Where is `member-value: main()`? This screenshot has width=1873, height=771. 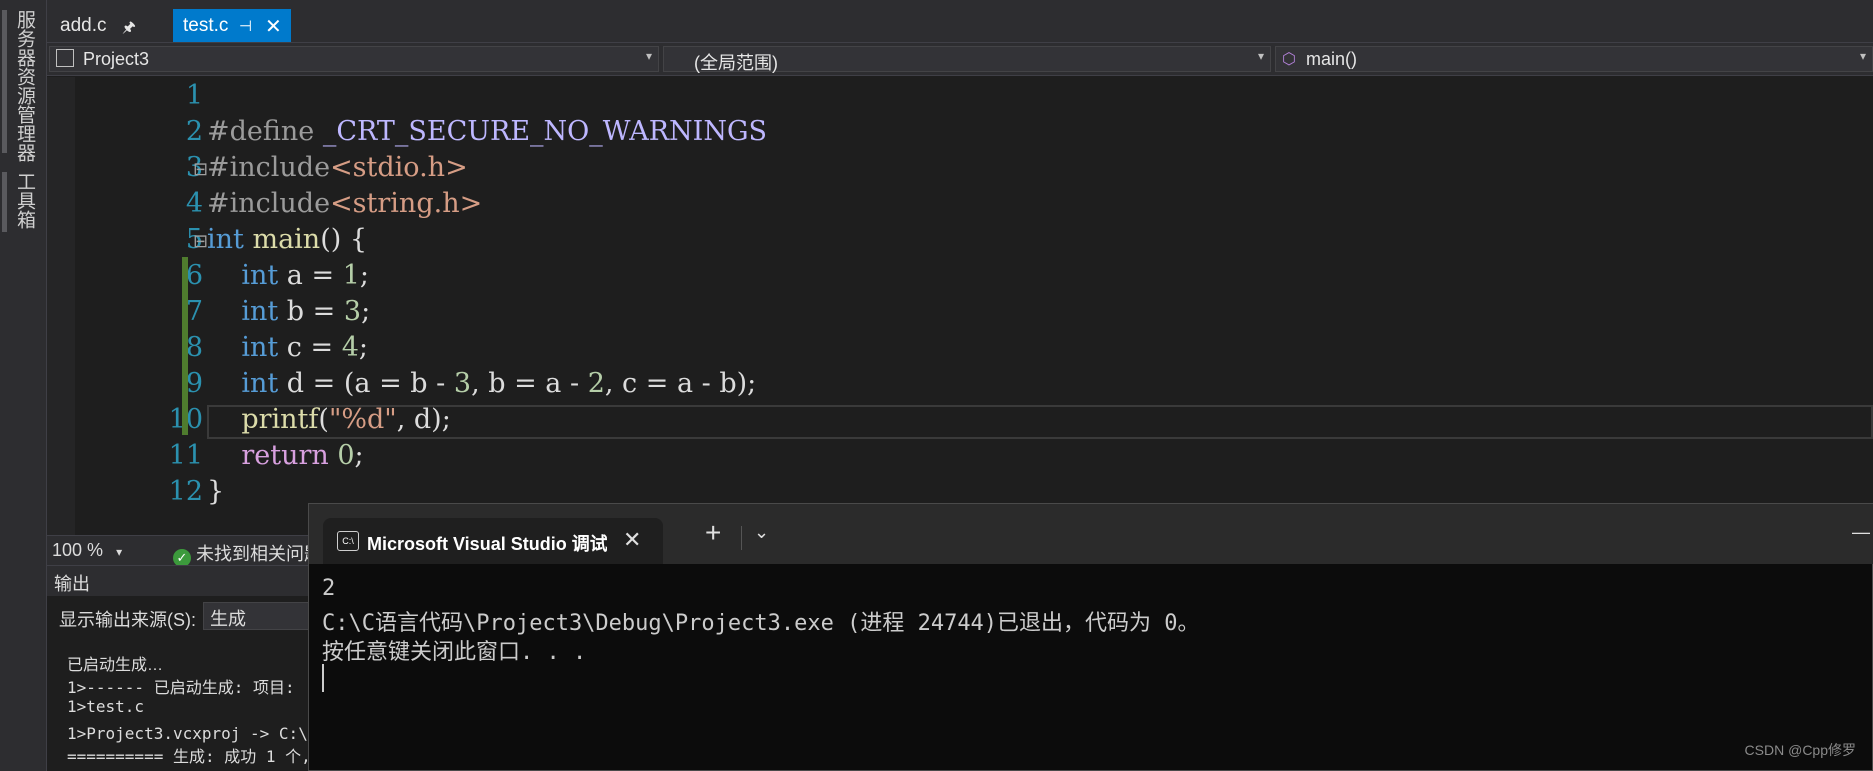
member-value: main() is located at coordinates (1332, 59).